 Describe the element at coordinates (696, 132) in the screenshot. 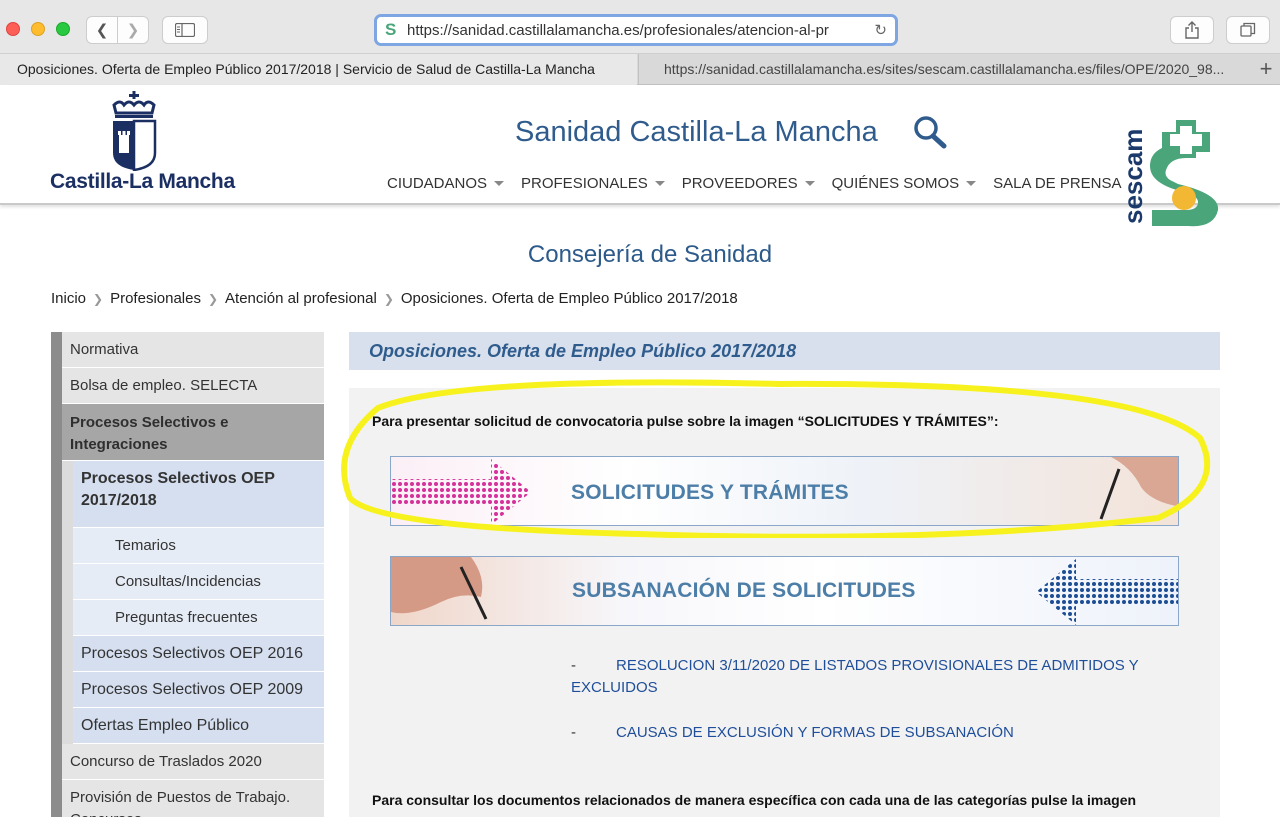

I see `site-title: Sanidad Castilla-La Mancha` at that location.